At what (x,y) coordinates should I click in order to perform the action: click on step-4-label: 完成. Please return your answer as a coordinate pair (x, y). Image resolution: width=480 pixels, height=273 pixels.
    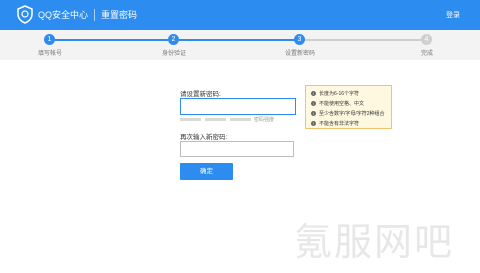
    Looking at the image, I should click on (426, 54).